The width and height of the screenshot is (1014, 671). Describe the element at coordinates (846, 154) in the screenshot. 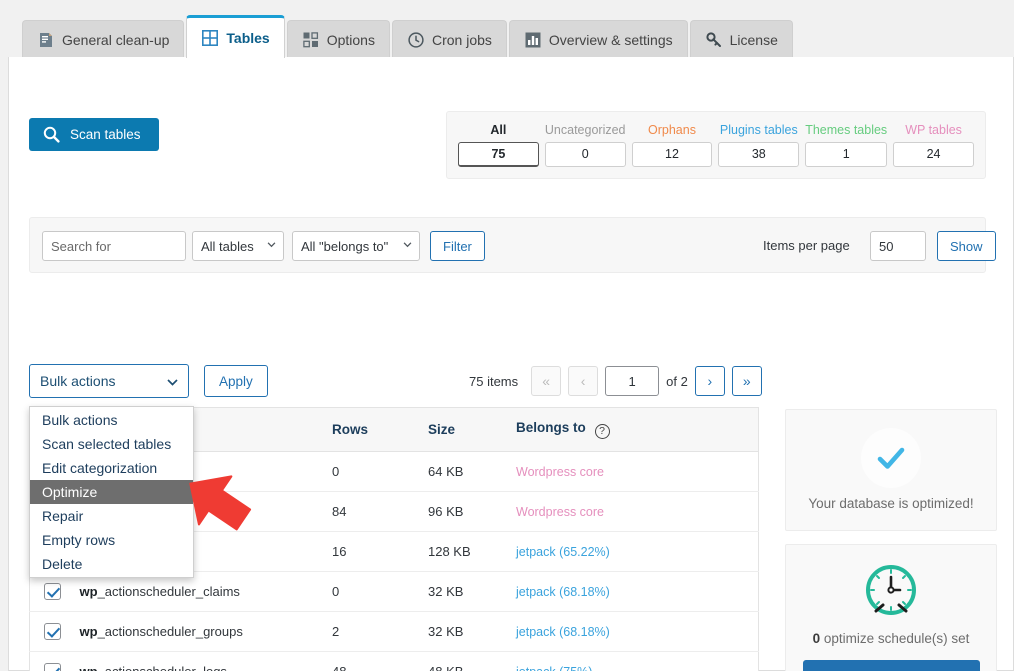

I see `category-count: 1` at that location.